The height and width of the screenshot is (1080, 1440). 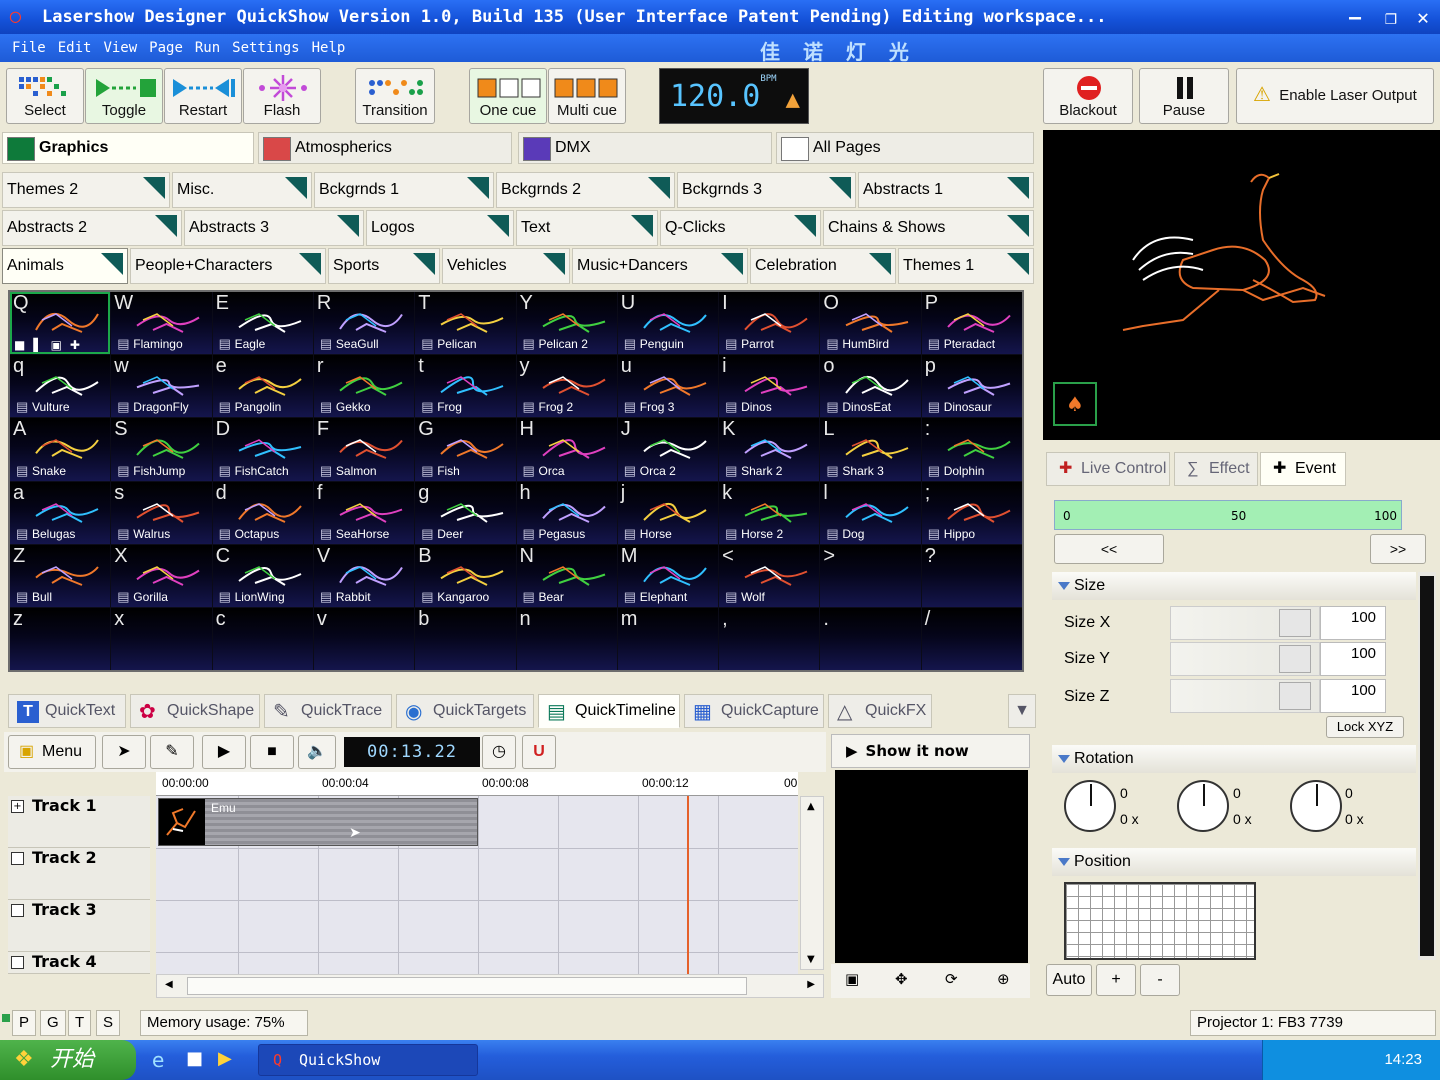 I want to click on status-g-button: G, so click(x=53, y=1023).